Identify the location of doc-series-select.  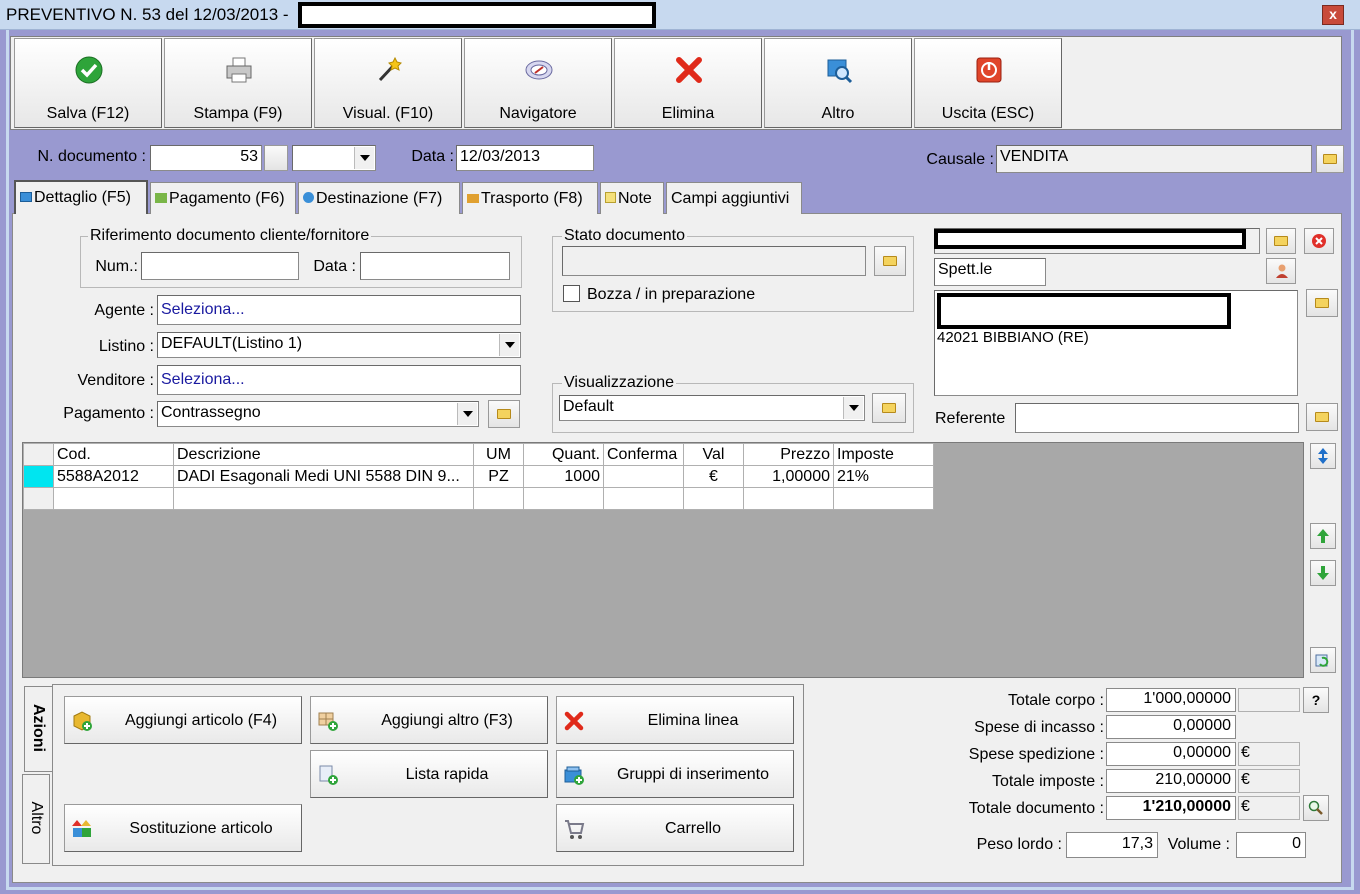
(334, 158).